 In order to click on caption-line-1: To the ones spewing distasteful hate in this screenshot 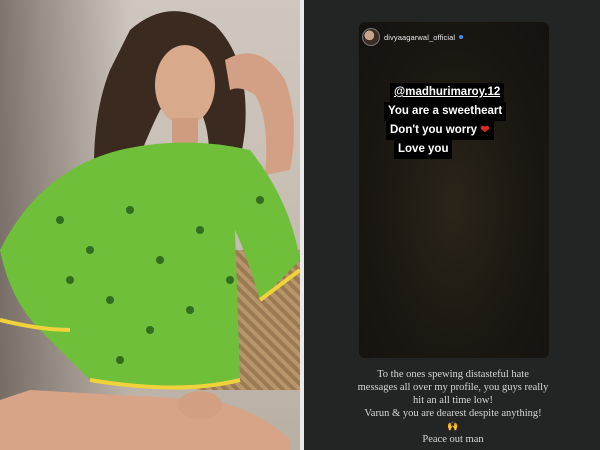, I will do `click(453, 374)`.